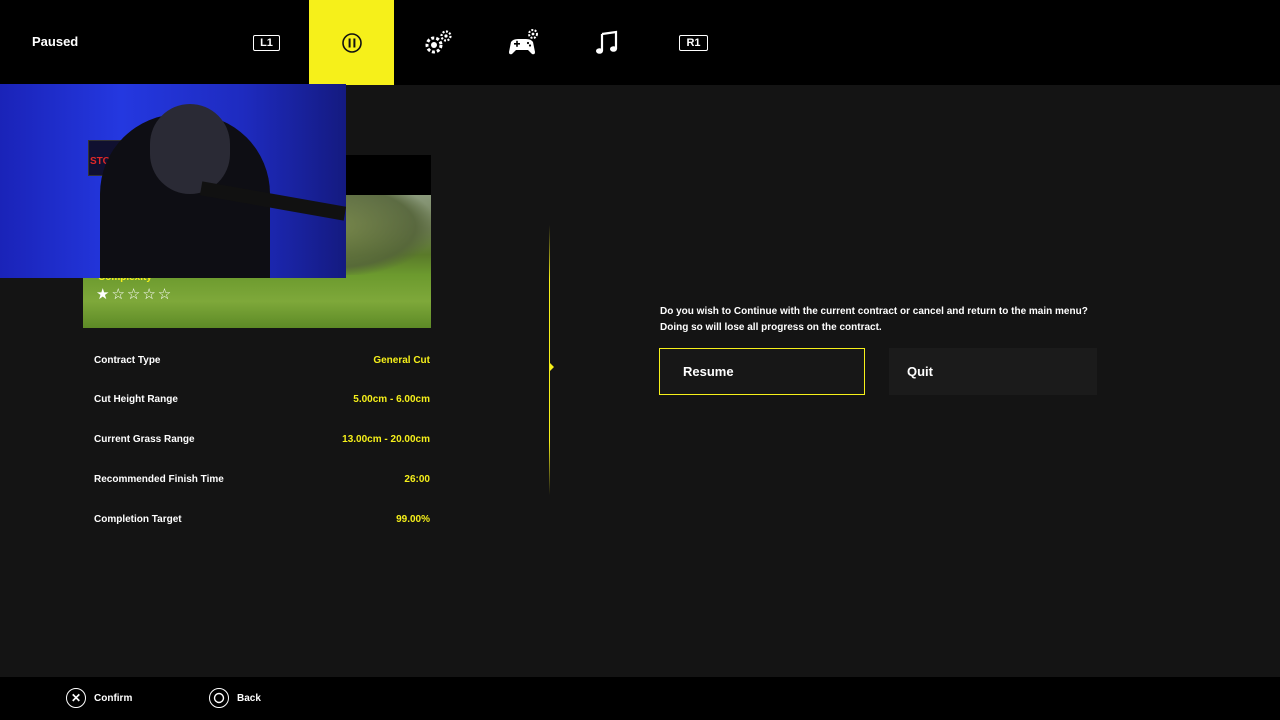  I want to click on tab-settings, so click(437, 42).